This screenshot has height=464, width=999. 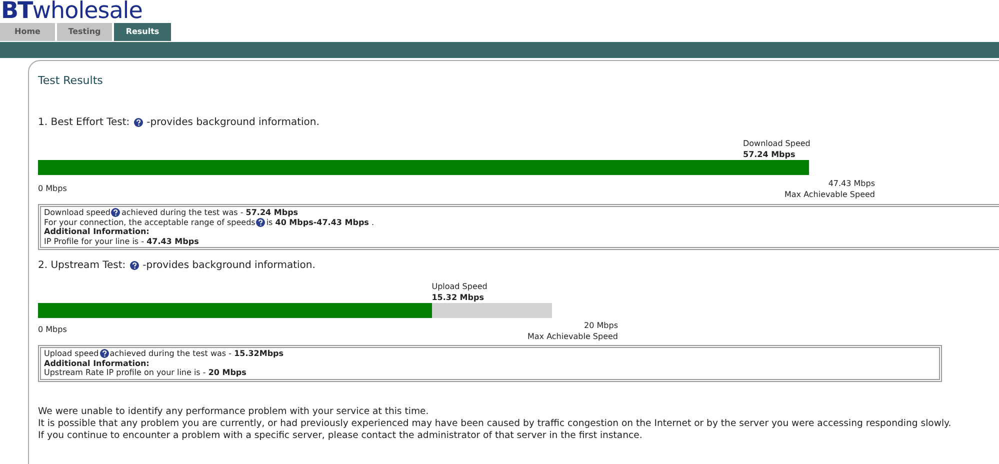 What do you see at coordinates (145, 373) in the screenshot?
I see `info-text: Upstream Rate IP profile on your line is - 20 Mbps` at bounding box center [145, 373].